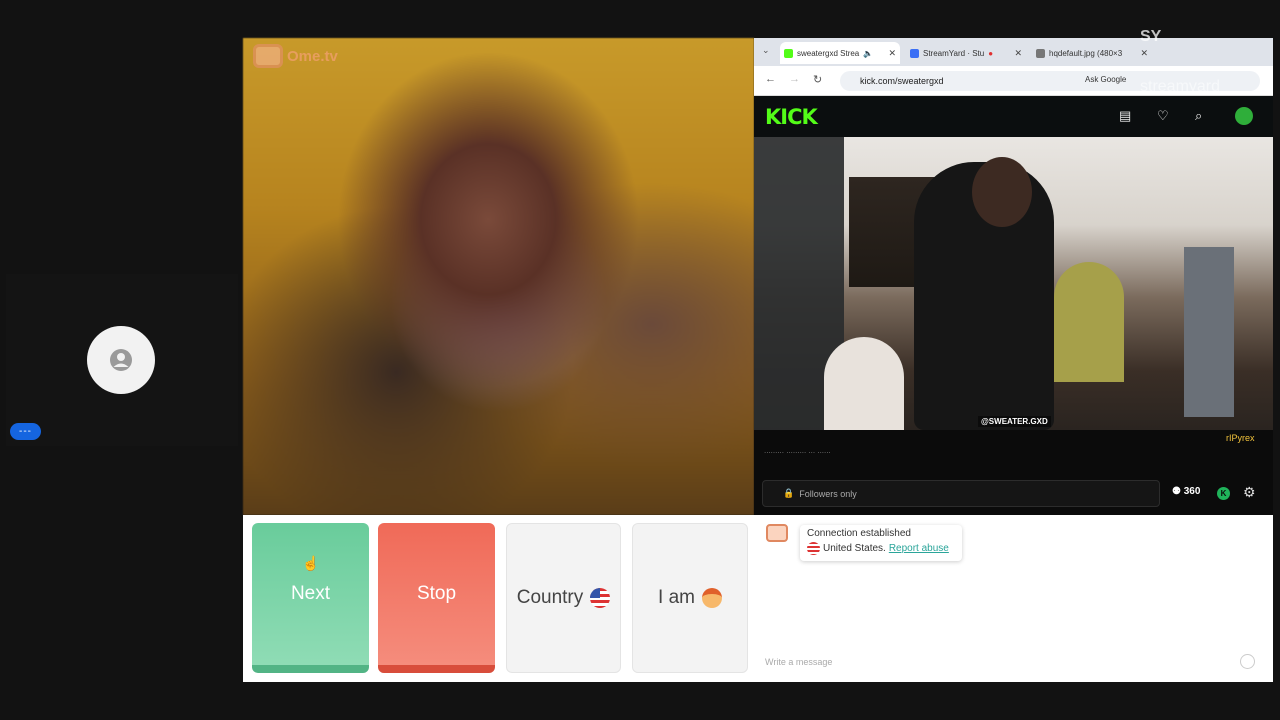 The height and width of the screenshot is (720, 1280). Describe the element at coordinates (312, 56) in the screenshot. I see `ome-logo-text: Ome.tv` at that location.